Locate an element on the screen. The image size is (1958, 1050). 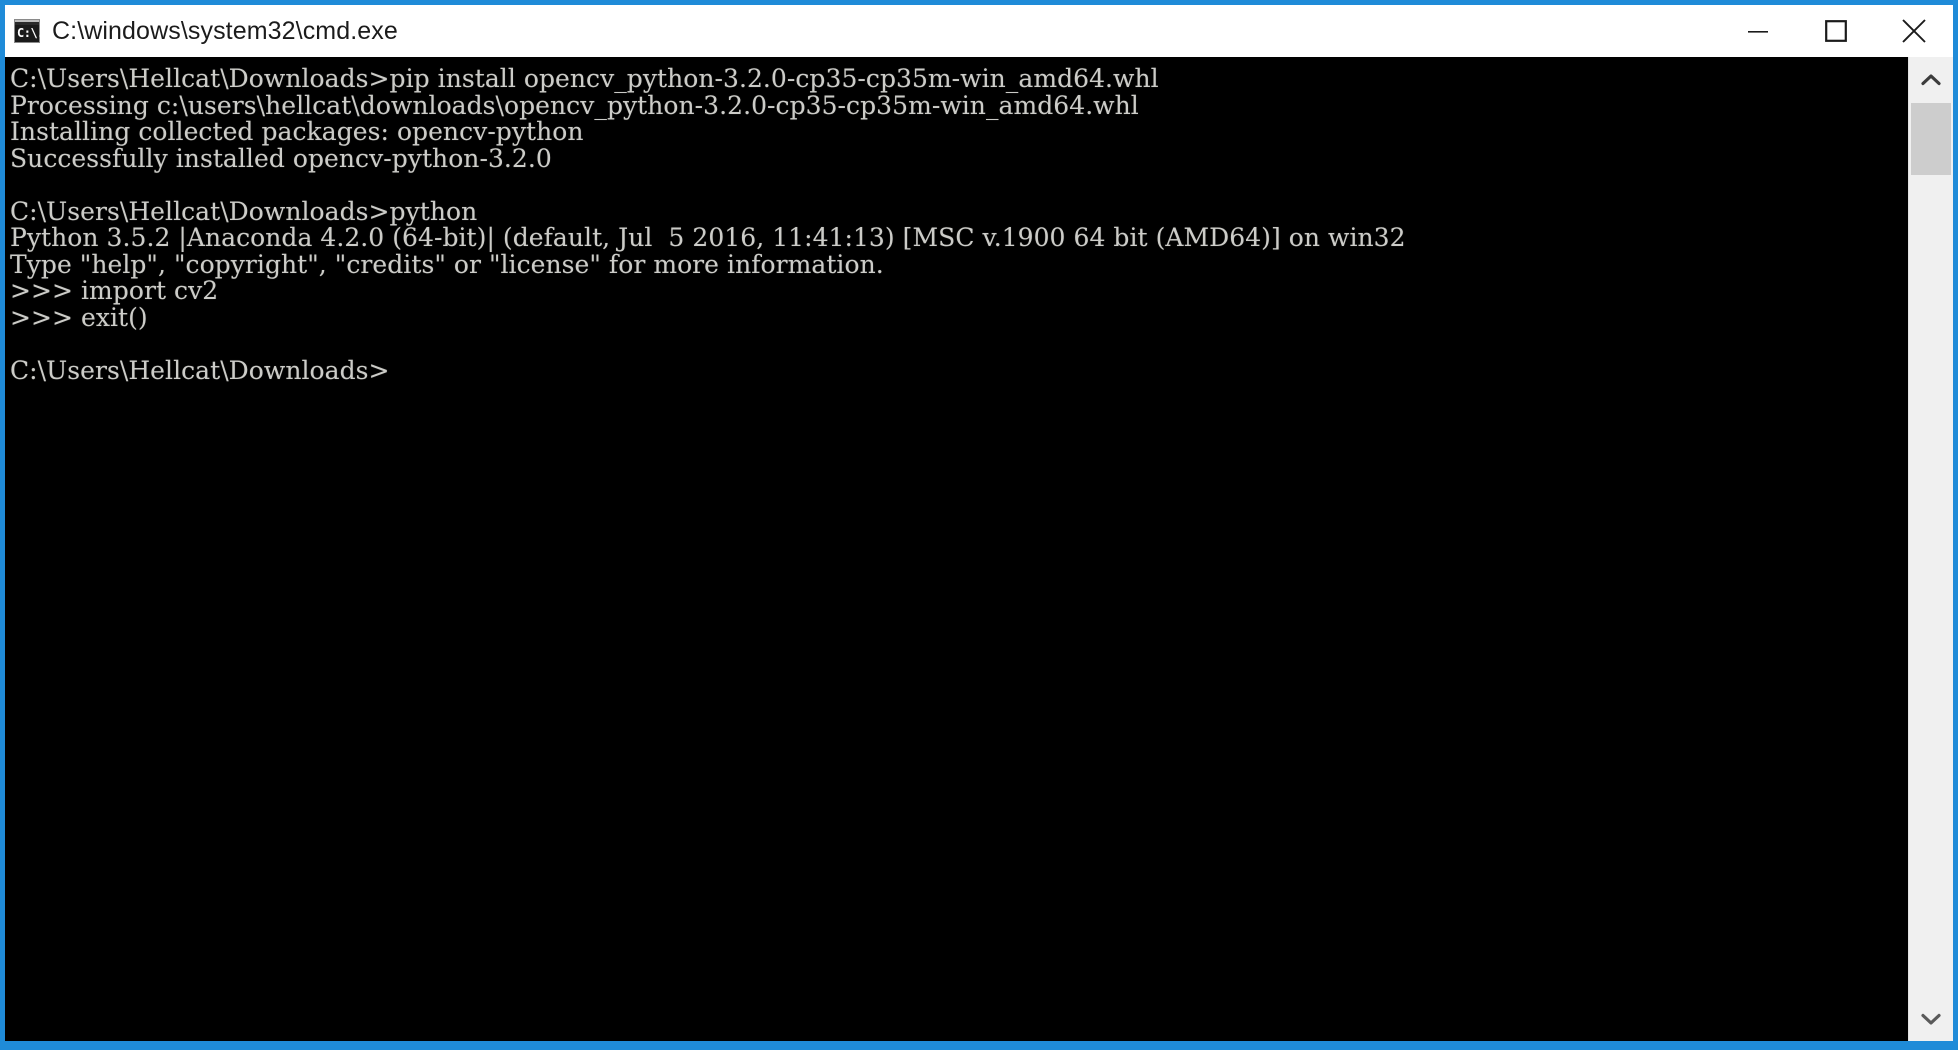
vertical-scrollbar is located at coordinates (1930, 549).